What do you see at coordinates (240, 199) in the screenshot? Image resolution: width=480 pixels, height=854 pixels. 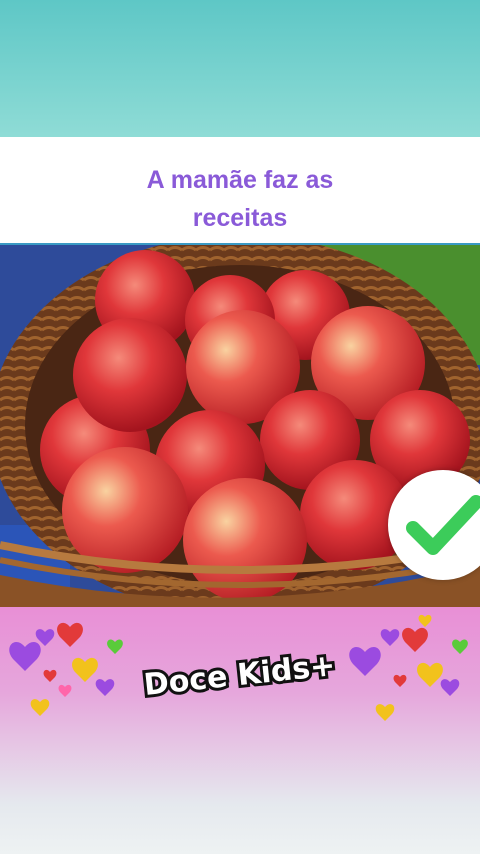 I see `caption-text: A mamãe faz as receitas` at bounding box center [240, 199].